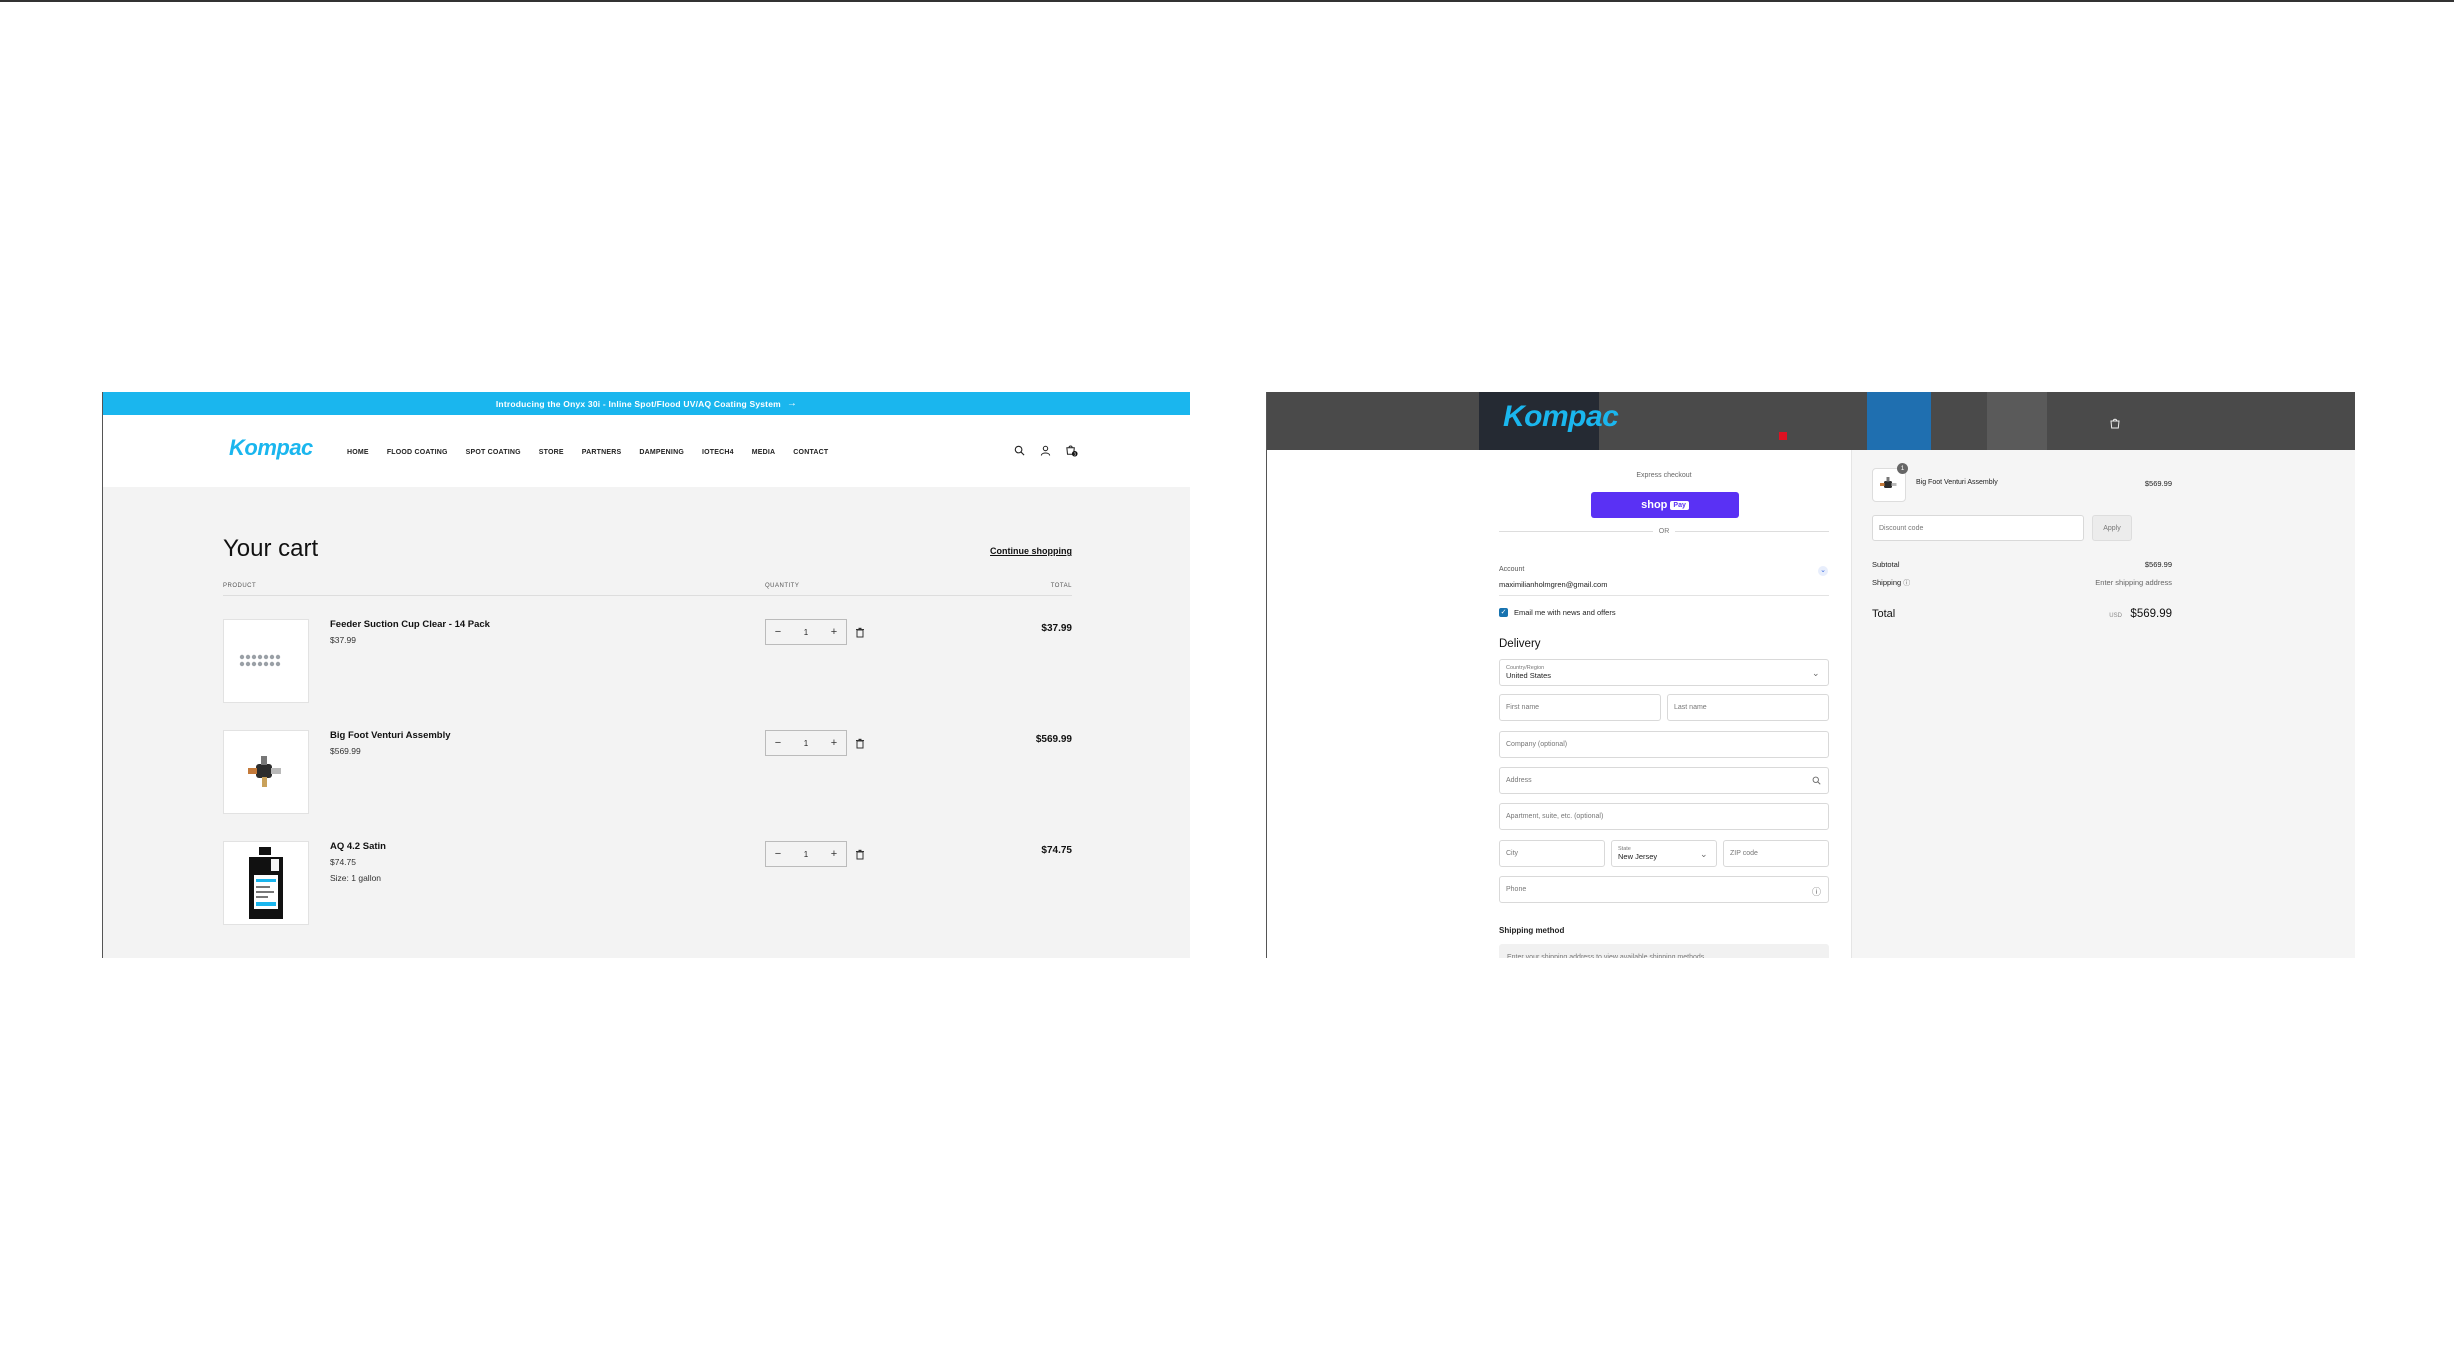 Image resolution: width=2454 pixels, height=1350 pixels. I want to click on nav-contact: CONTACT, so click(810, 452).